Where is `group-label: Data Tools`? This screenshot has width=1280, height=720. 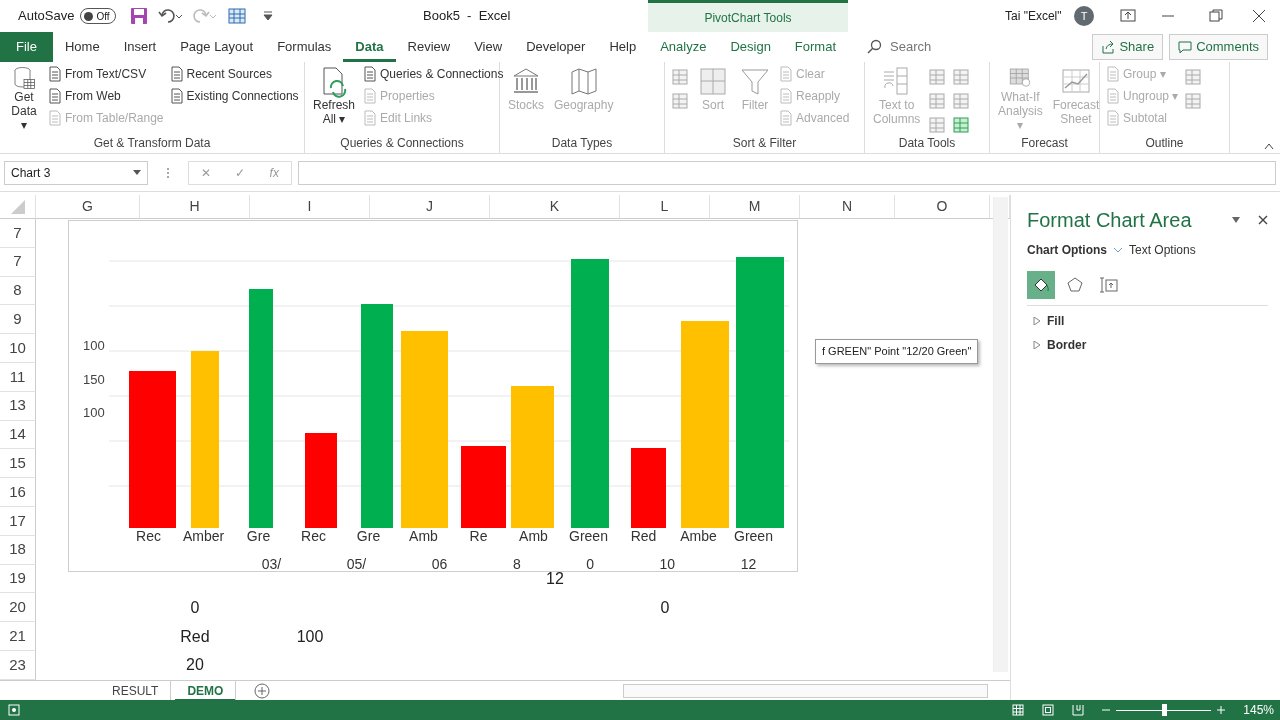
group-label: Data Tools is located at coordinates (927, 143).